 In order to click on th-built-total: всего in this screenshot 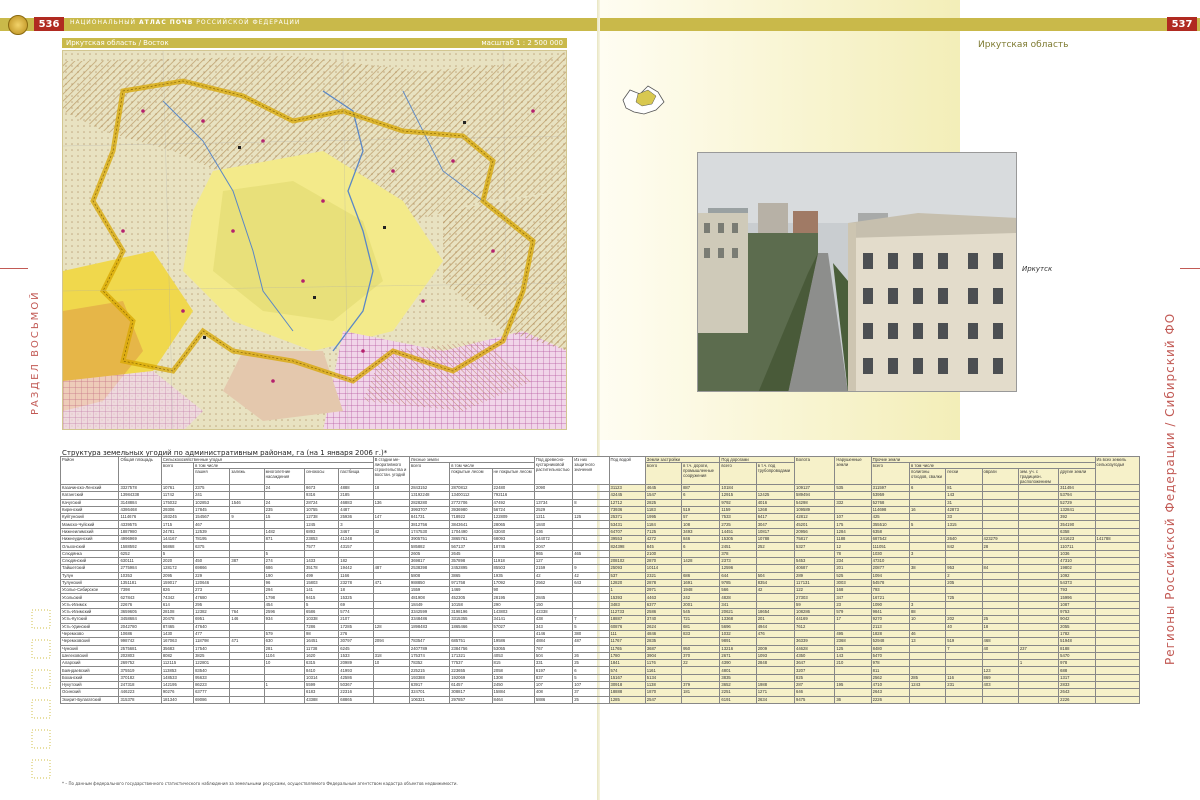, I will do `click(663, 473)`.